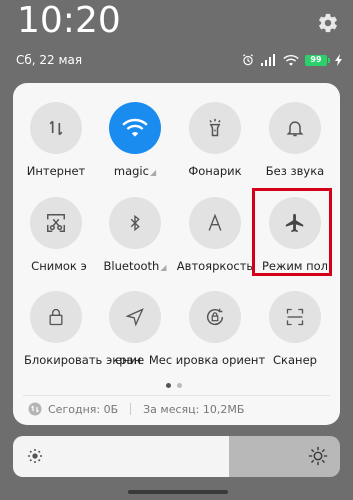  Describe the element at coordinates (215, 171) in the screenshot. I see `tile-flashlight-label: Фонарик` at that location.